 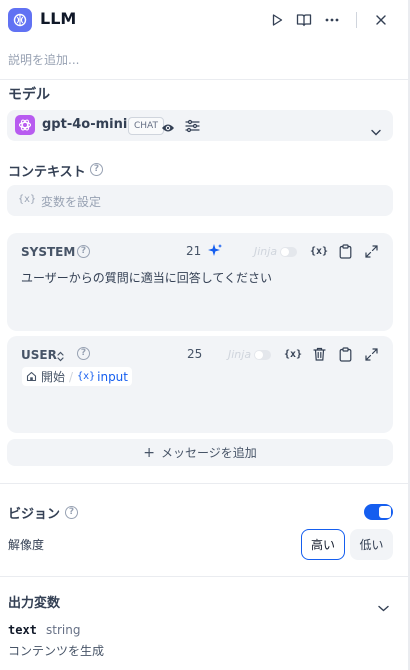 I want to click on play-icon, so click(x=277, y=20).